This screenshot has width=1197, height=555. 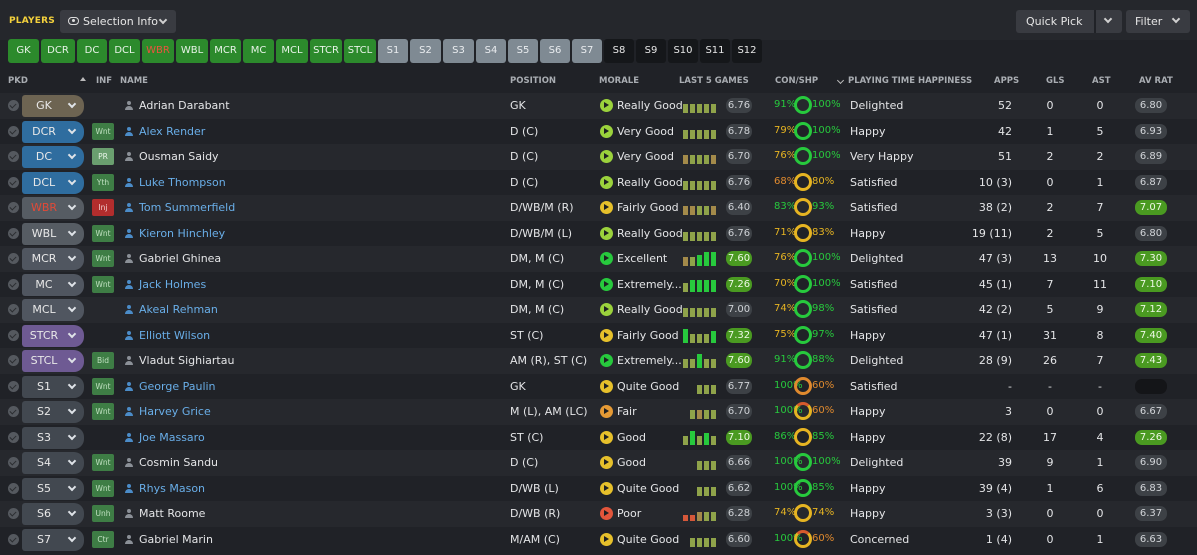 What do you see at coordinates (182, 182) in the screenshot?
I see `player-name: Luke Thompson` at bounding box center [182, 182].